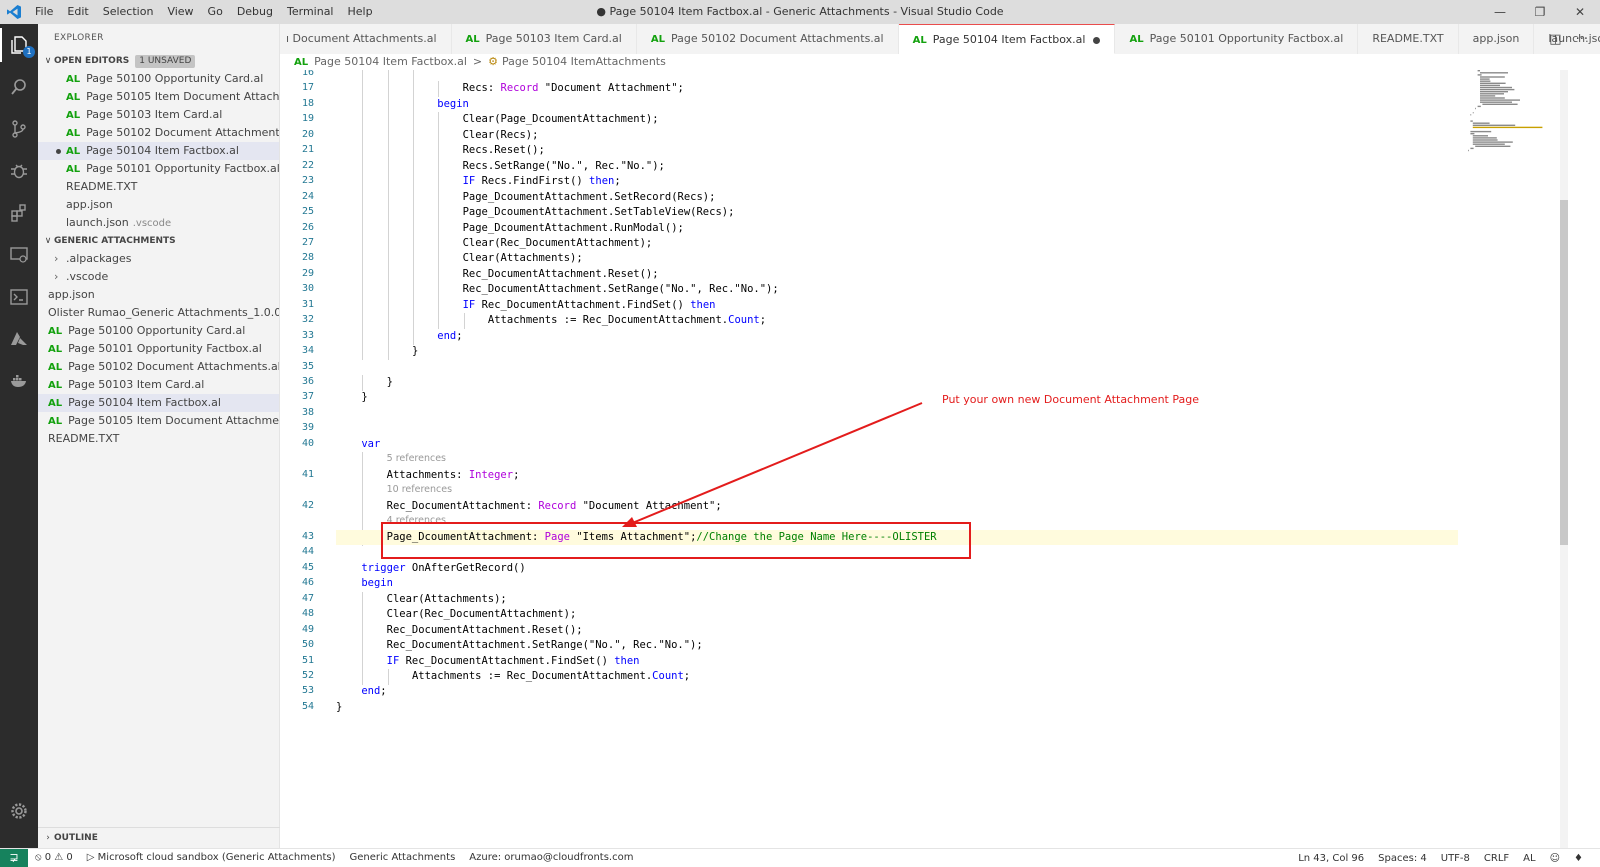  Describe the element at coordinates (1582, 39) in the screenshot. I see `more-actions-icon: ···` at that location.